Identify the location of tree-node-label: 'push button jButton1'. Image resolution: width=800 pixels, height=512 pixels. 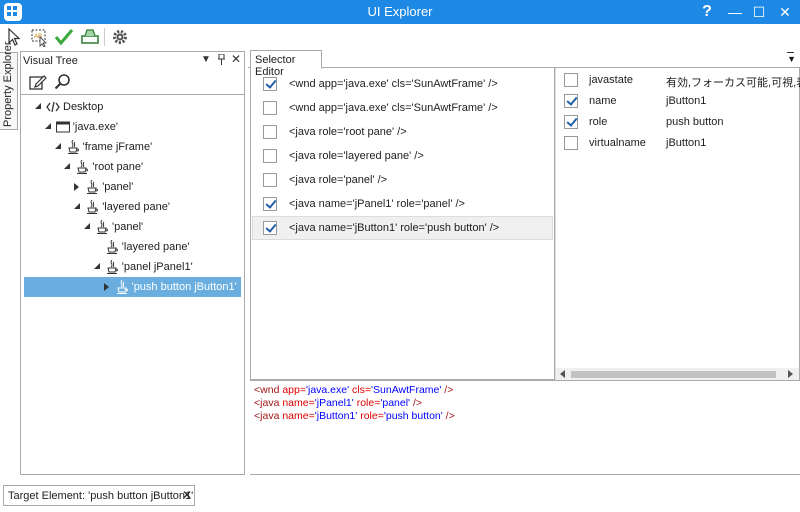
(184, 287).